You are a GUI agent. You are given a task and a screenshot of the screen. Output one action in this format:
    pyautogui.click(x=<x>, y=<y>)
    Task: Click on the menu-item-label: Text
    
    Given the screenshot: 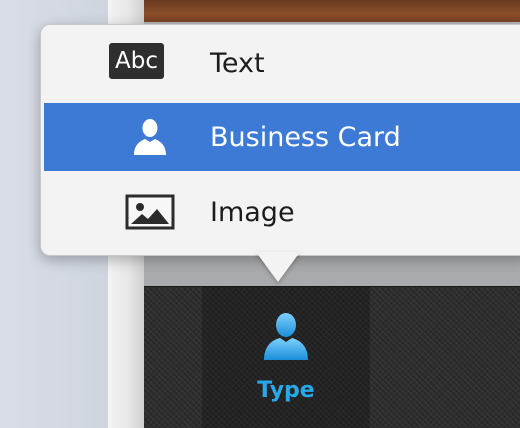 What is the action you would take?
    pyautogui.click(x=237, y=63)
    